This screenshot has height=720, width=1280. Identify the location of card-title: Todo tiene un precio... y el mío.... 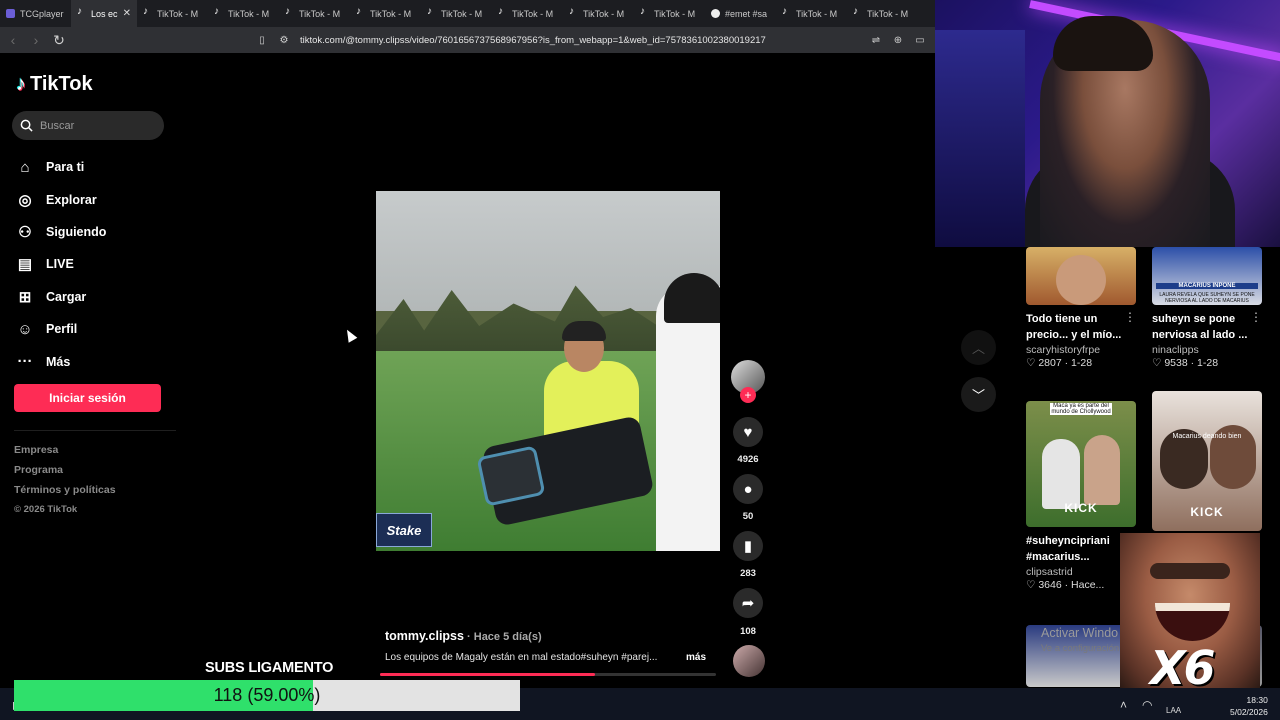
(1078, 327).